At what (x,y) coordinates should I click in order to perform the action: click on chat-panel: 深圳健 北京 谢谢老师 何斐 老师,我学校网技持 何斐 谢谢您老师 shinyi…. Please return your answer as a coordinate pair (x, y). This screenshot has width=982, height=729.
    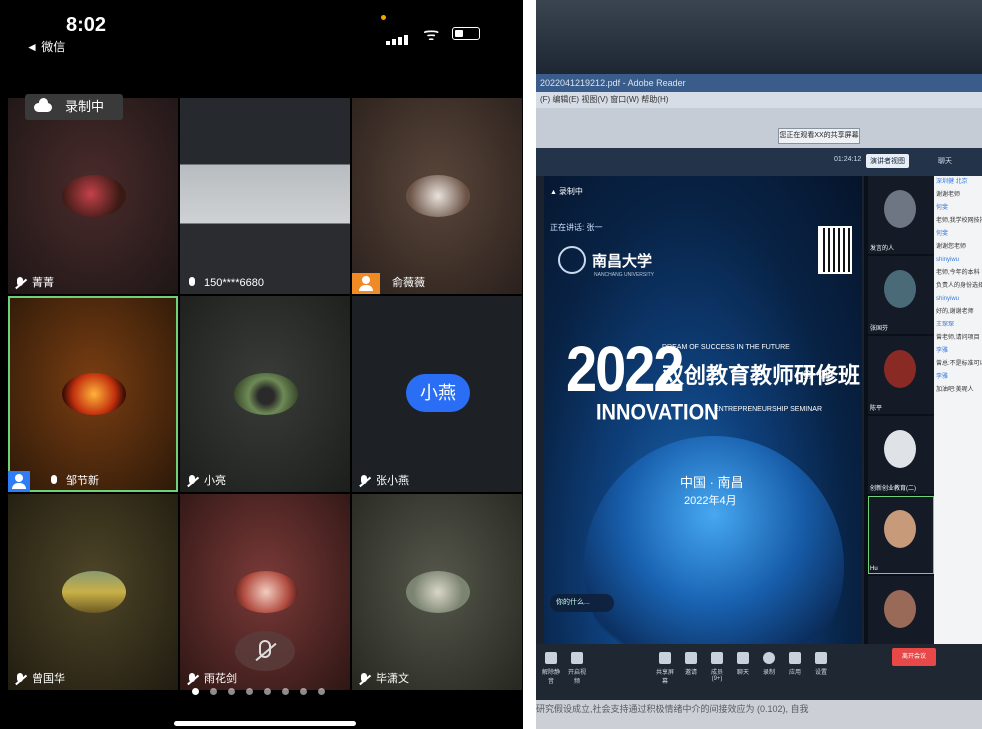
    Looking at the image, I should click on (958, 411).